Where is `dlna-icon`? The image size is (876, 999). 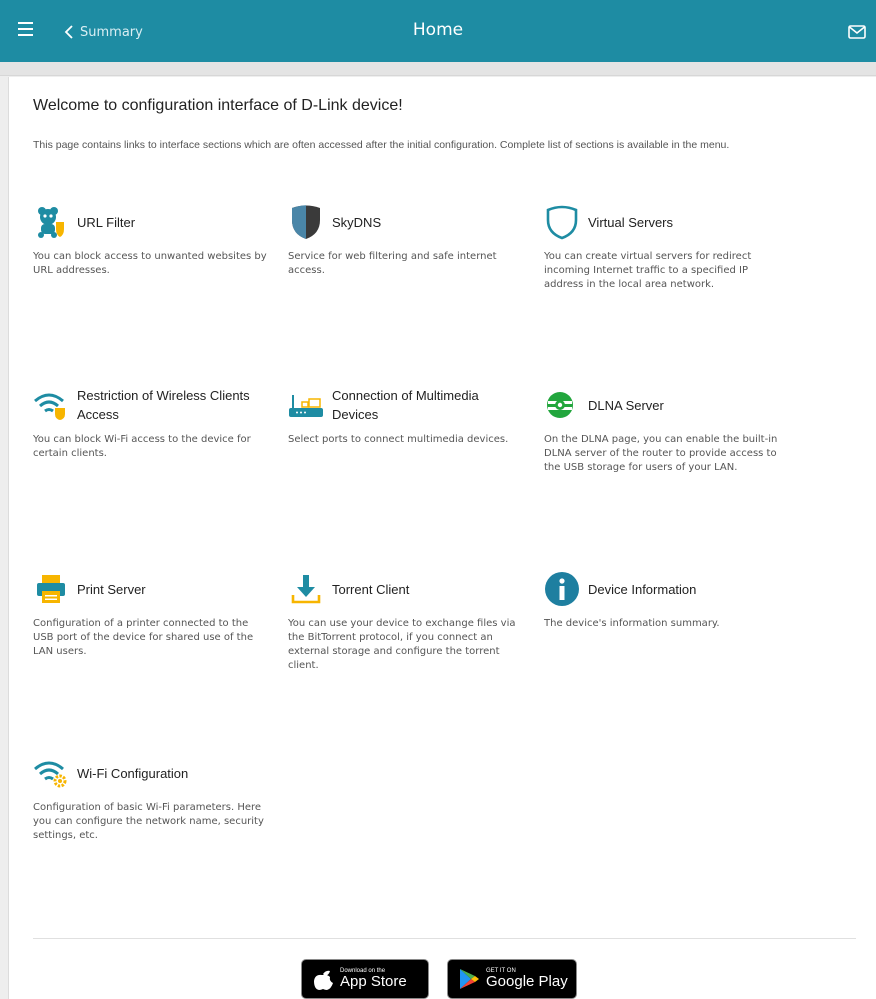
dlna-icon is located at coordinates (562, 405).